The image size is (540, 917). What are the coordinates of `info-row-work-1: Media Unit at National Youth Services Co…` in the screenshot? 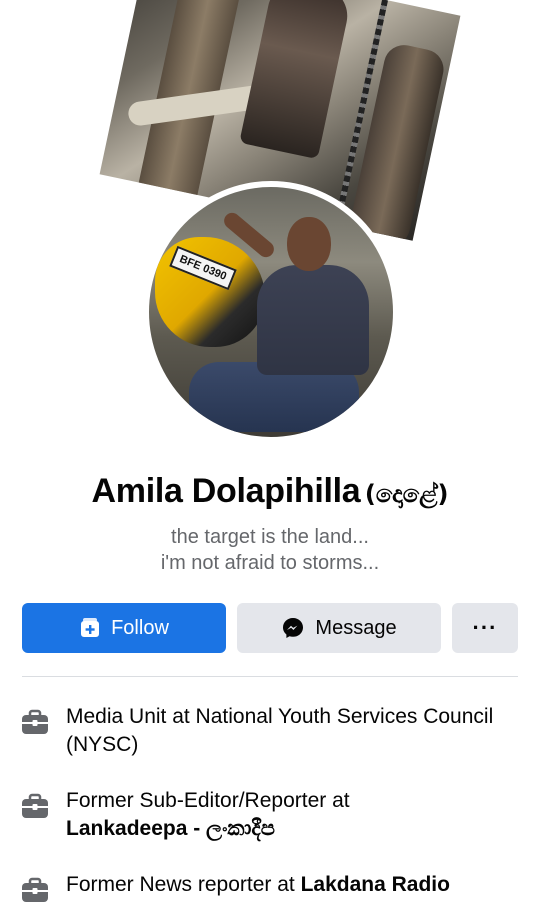 It's located at (270, 731).